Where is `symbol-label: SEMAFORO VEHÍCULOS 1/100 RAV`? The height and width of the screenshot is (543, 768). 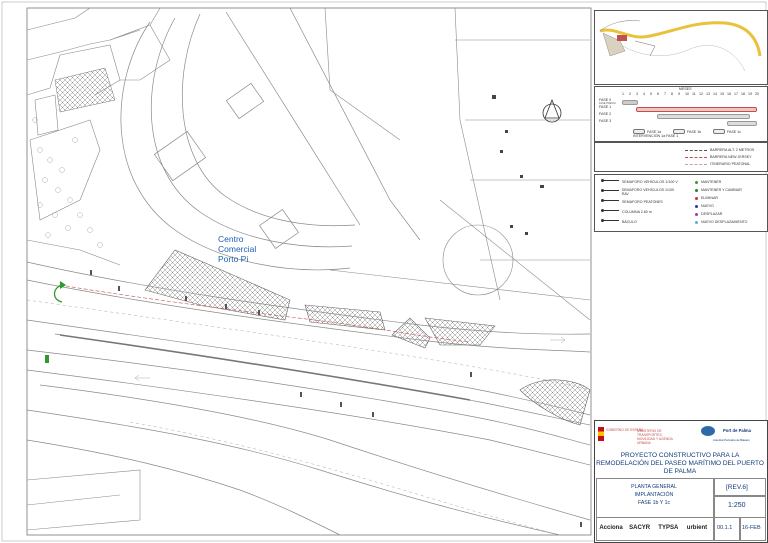 symbol-label: SEMAFORO VEHÍCULOS 1/100 RAV is located at coordinates (647, 192).